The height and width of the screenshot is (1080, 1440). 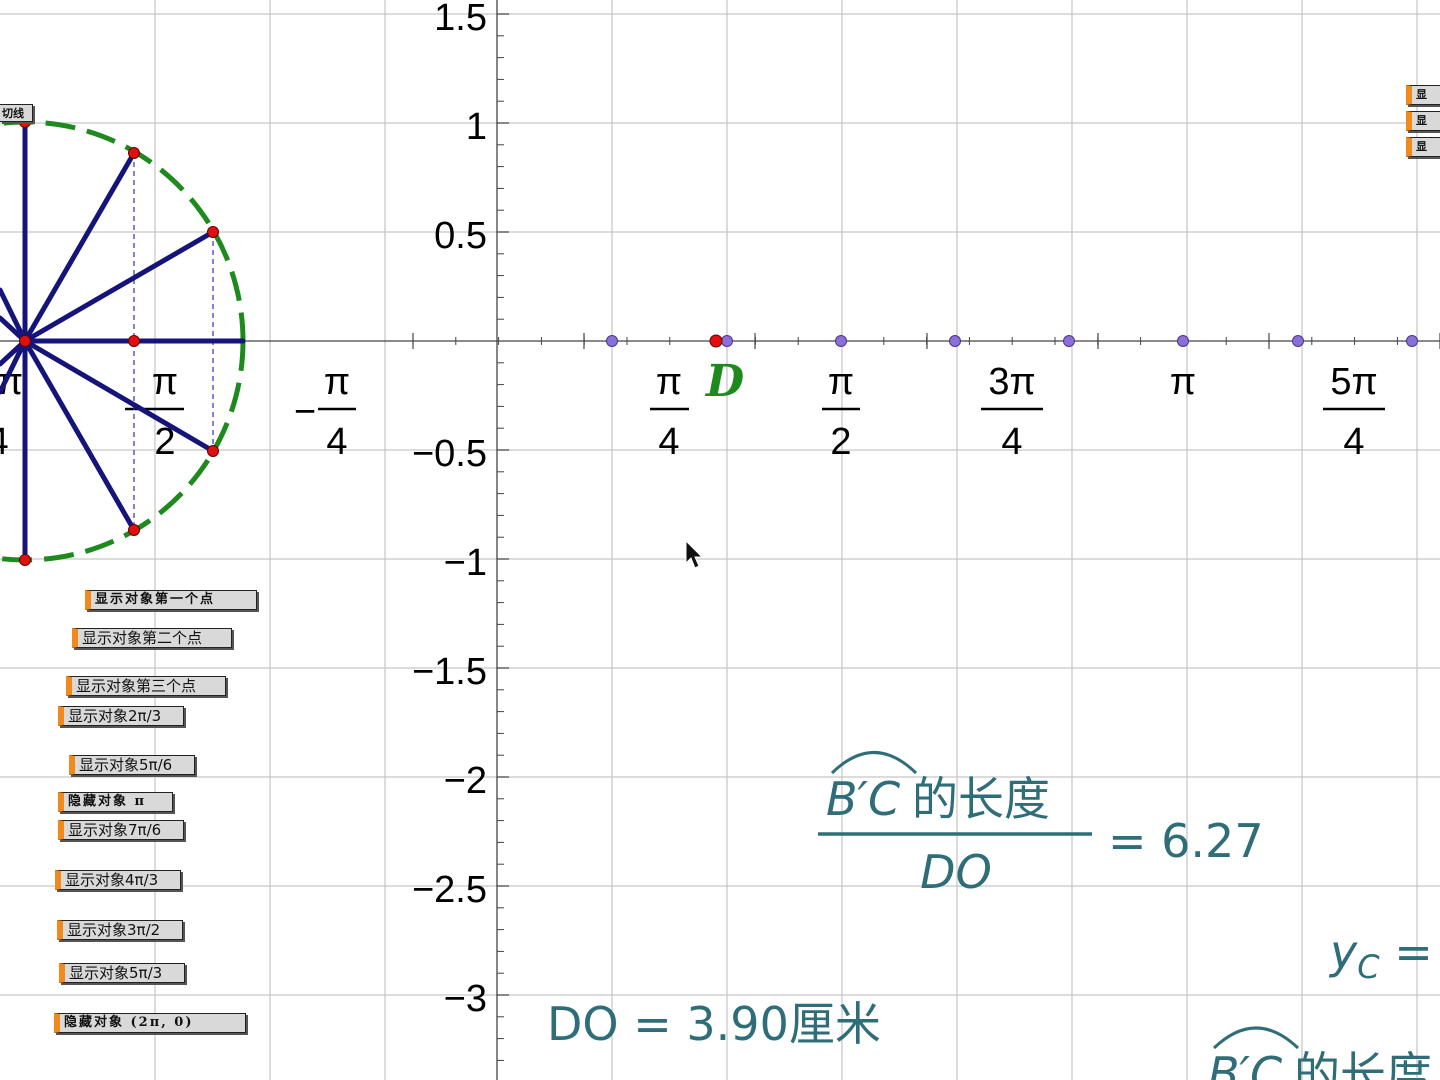 I want to click on x-label-left-partial-den: 4, so click(x=4, y=442).